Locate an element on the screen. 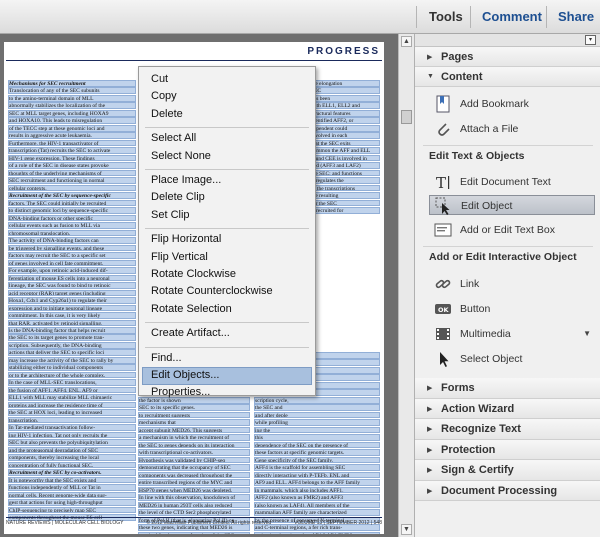 This screenshot has width=600, height=537. multimedia-item: Multimedia ▼ is located at coordinates (512, 334).